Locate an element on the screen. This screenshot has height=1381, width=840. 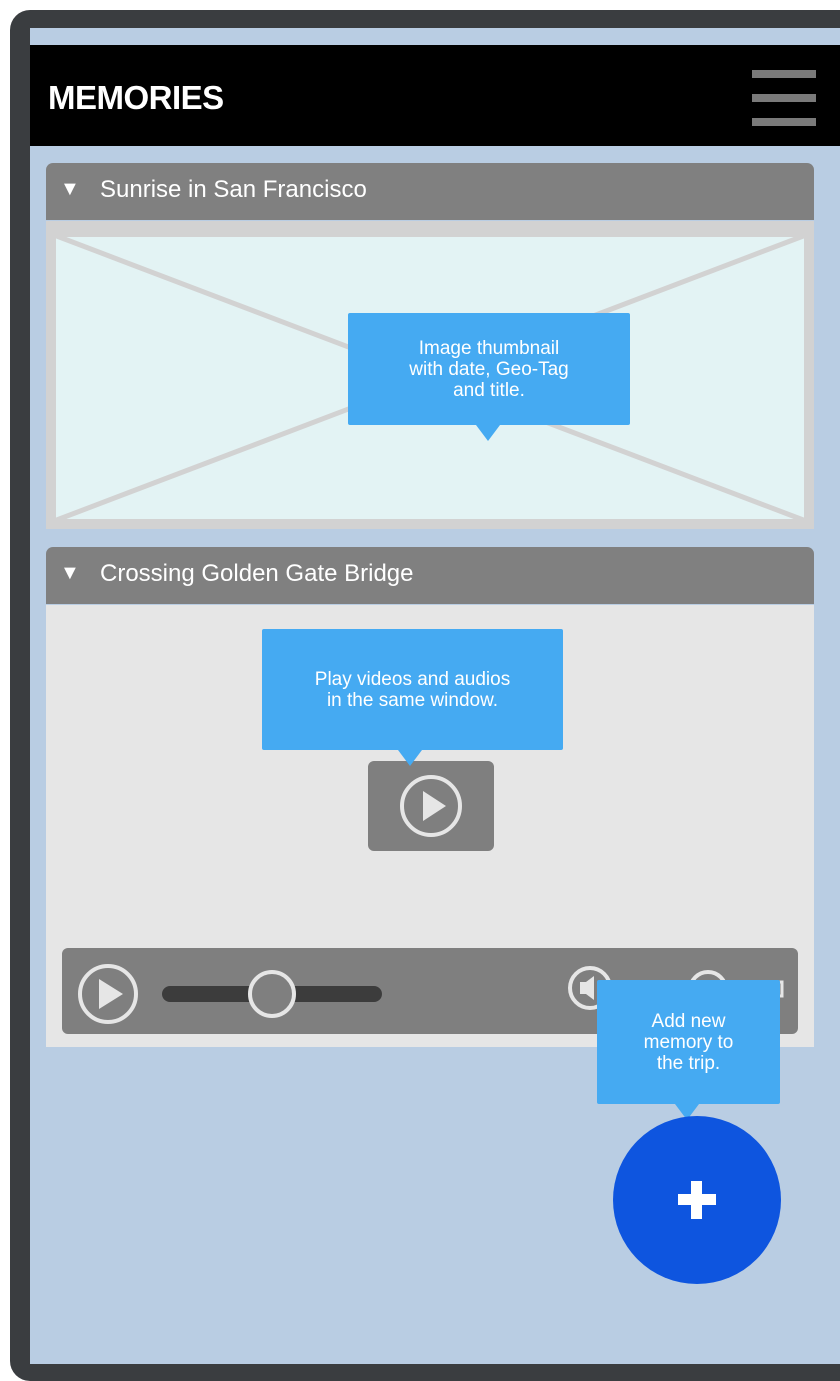
add-memory-button is located at coordinates (697, 1200).